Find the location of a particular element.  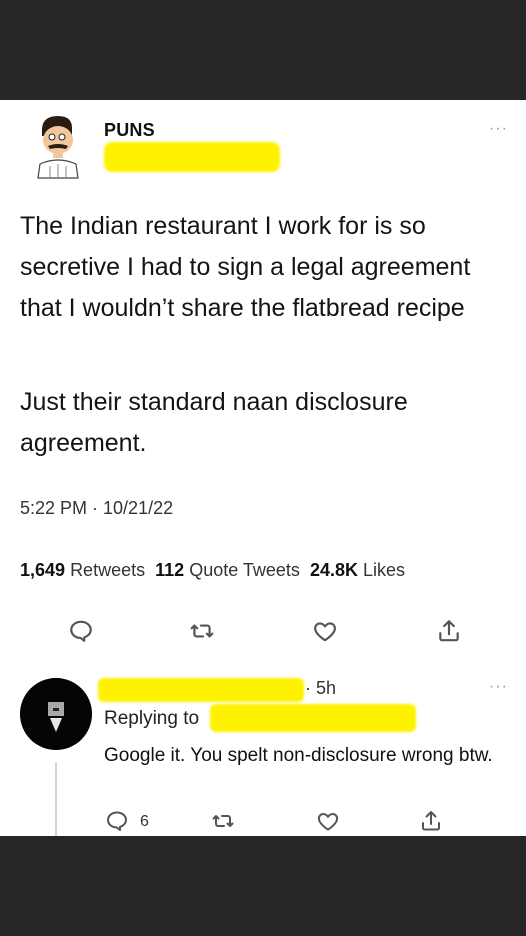

retweet-button is located at coordinates (202, 631).